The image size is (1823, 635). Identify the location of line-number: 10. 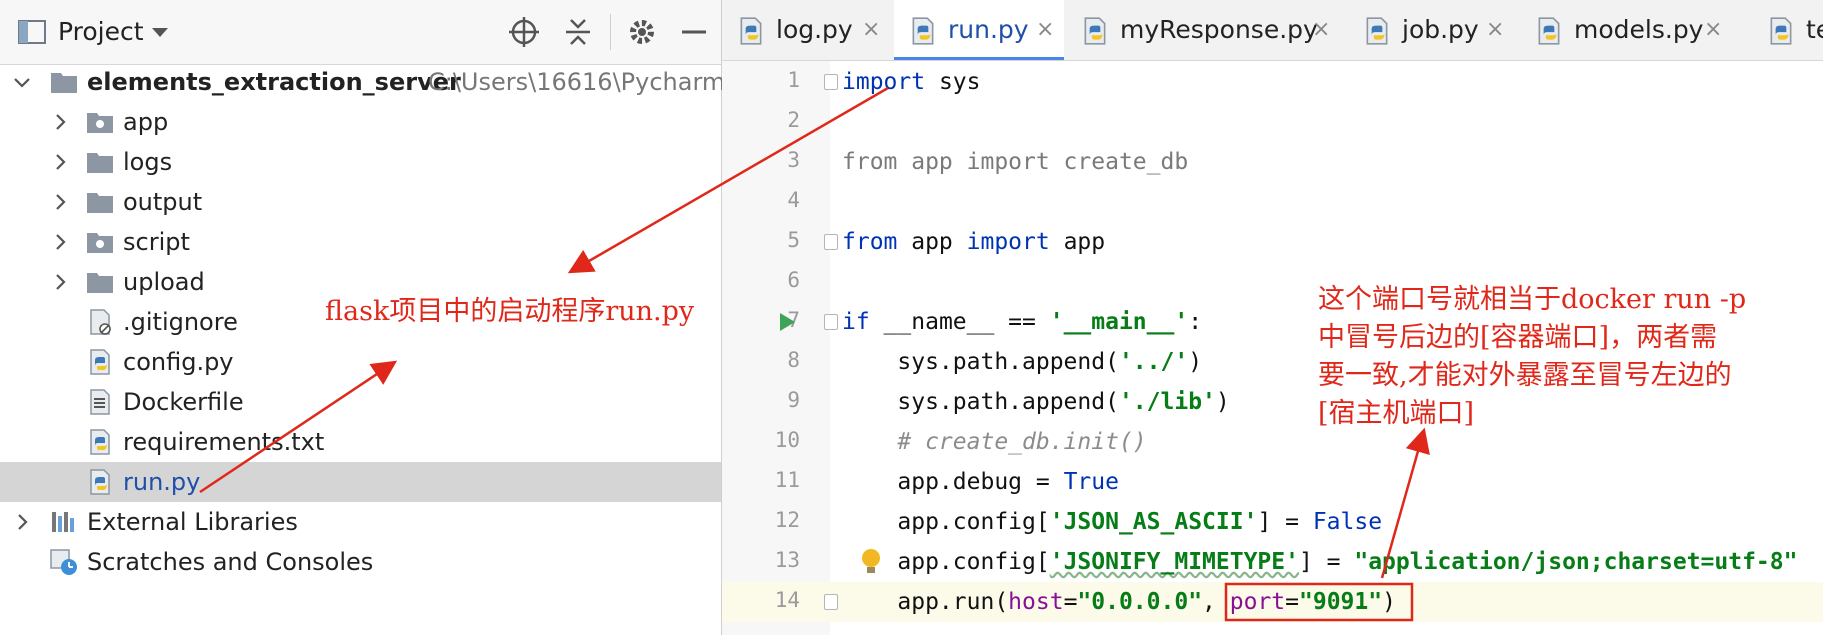
(787, 440).